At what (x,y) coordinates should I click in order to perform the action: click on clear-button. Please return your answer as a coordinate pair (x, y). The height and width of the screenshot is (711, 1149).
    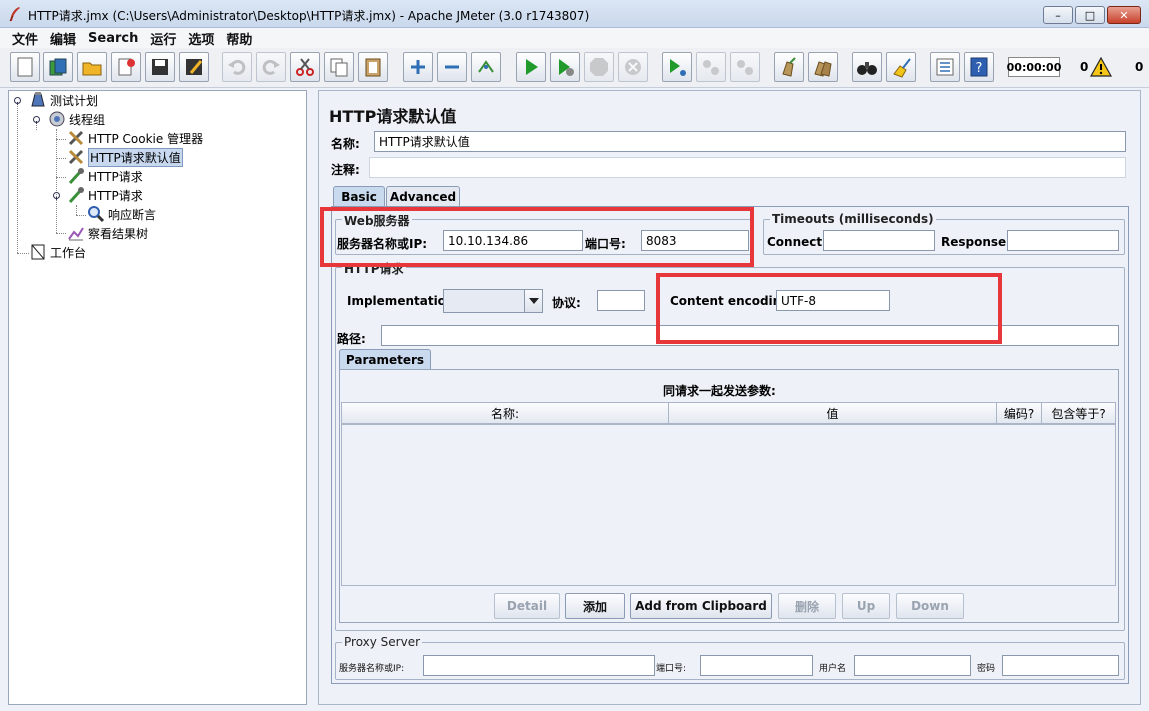
    Looking at the image, I should click on (789, 67).